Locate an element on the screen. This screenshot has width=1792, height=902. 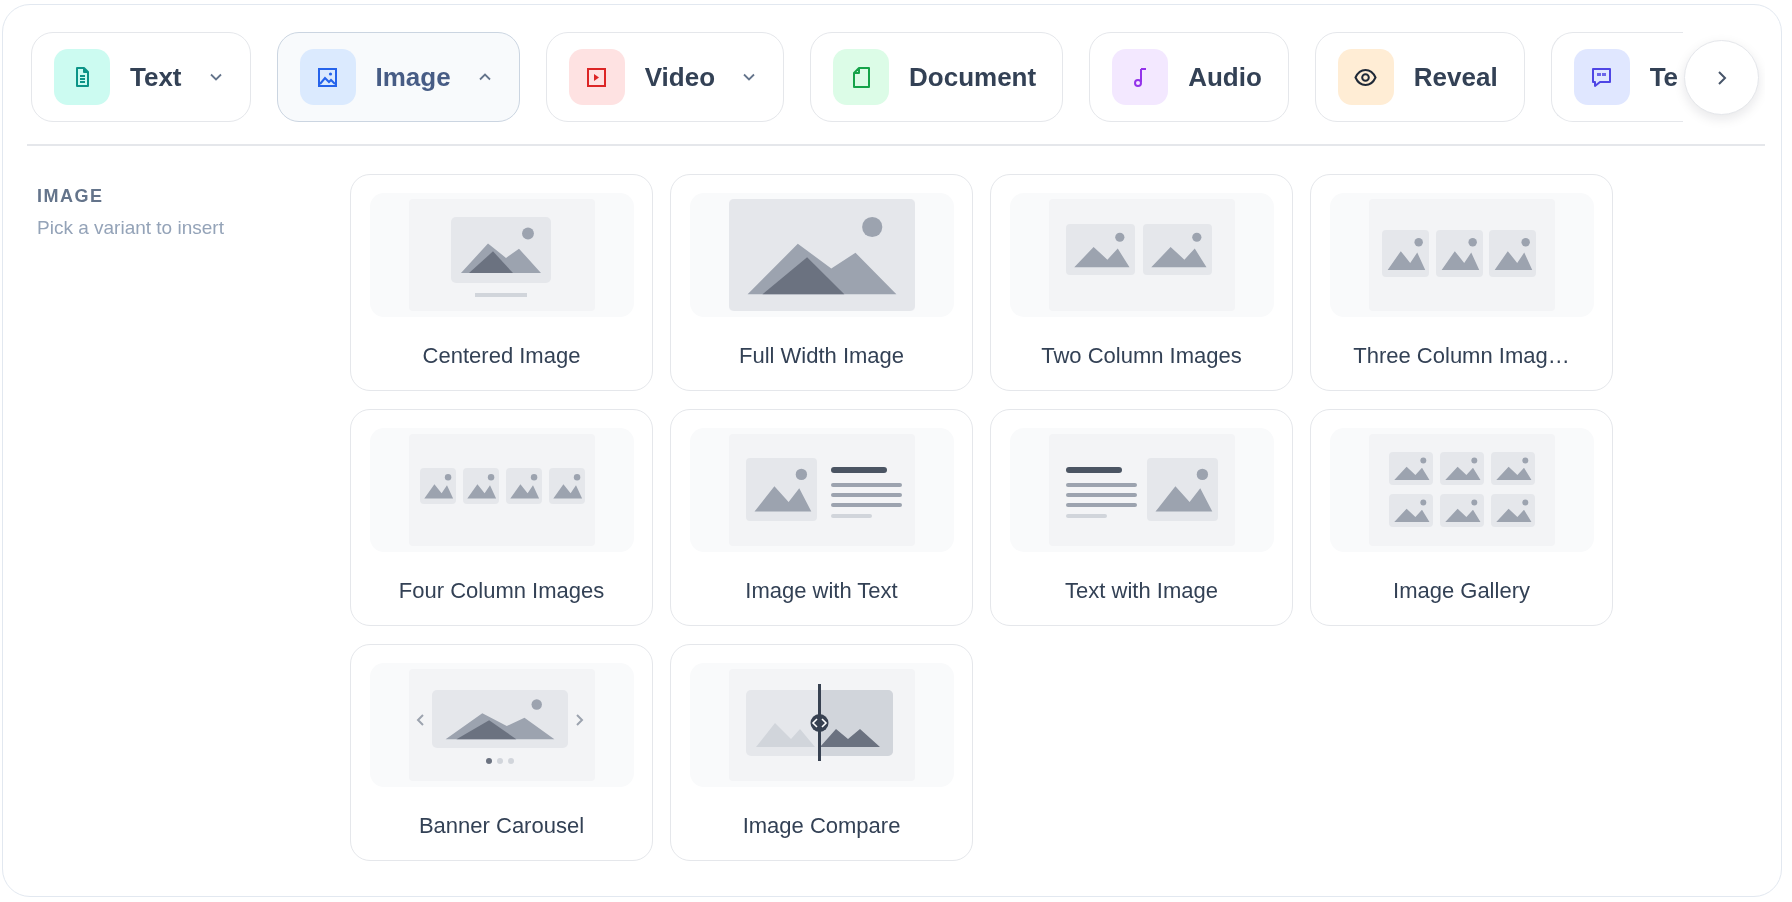
category-tab: Image is located at coordinates (398, 77).